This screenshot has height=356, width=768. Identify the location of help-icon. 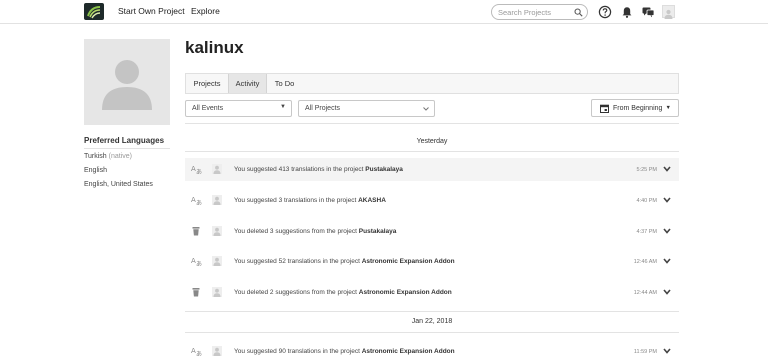
(605, 12).